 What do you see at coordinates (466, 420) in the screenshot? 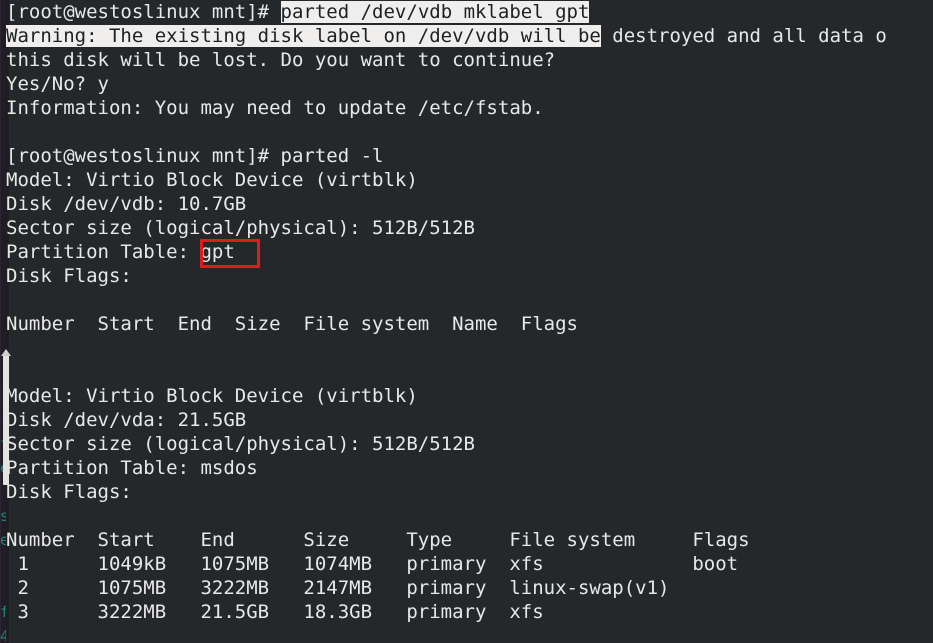
I see `terminal-line: Disk /dev/vda: 21.5GB` at bounding box center [466, 420].